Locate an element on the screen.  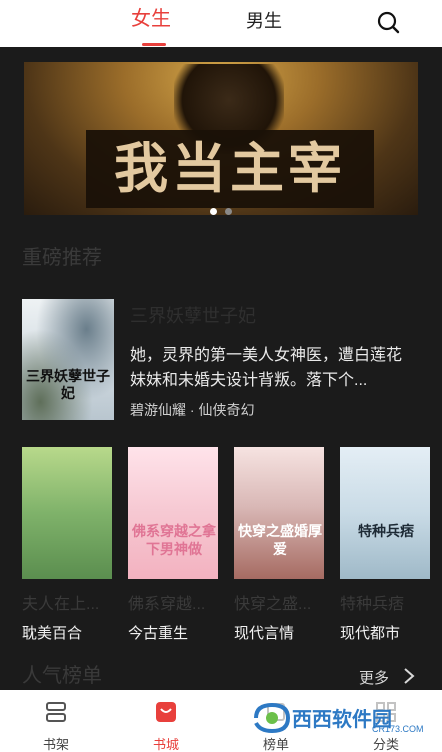
book-card: 佛系穿越之拿下男神做 佛系穿越... 今古重生 is located at coordinates (173, 545).